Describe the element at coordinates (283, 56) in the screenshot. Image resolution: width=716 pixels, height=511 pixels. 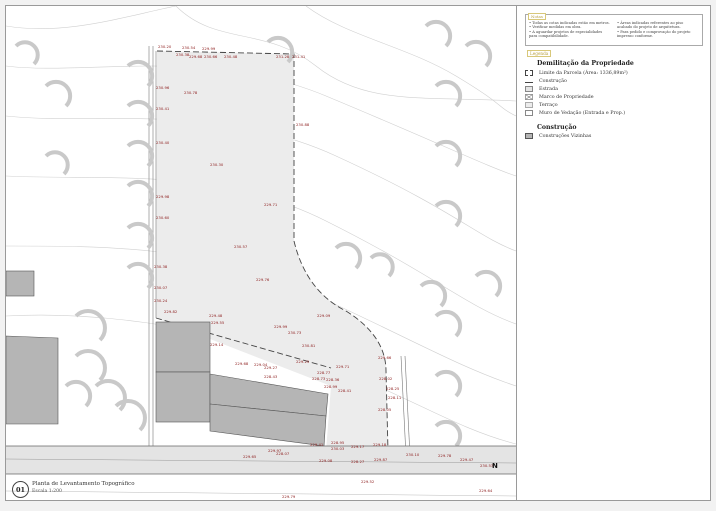
I see `elevation-label: 231.28` at that location.